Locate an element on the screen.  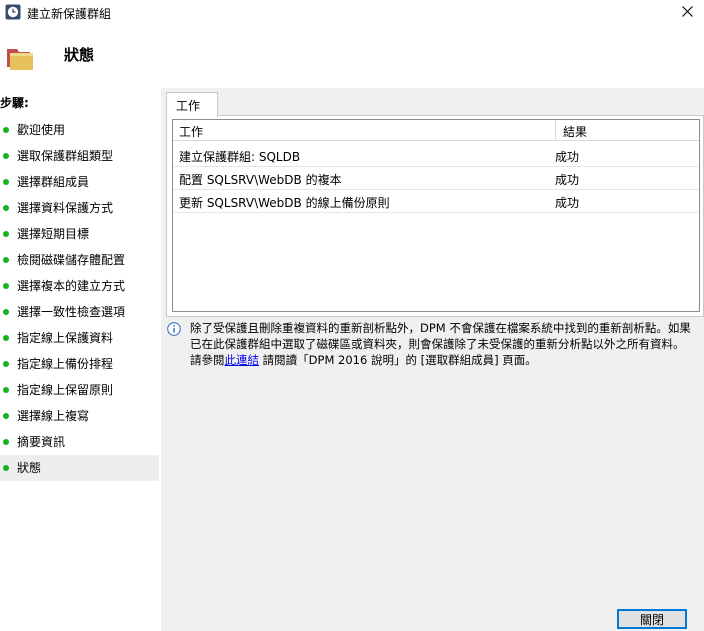
step-select-members: 選擇群組成員 is located at coordinates (79, 182).